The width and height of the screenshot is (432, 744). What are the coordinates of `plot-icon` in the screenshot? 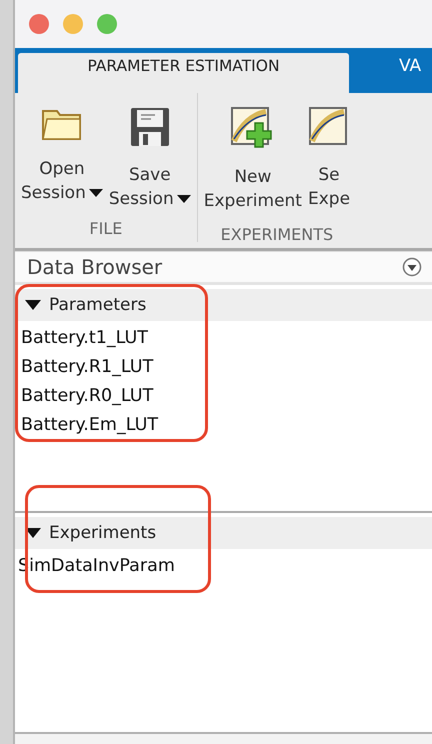 It's located at (329, 127).